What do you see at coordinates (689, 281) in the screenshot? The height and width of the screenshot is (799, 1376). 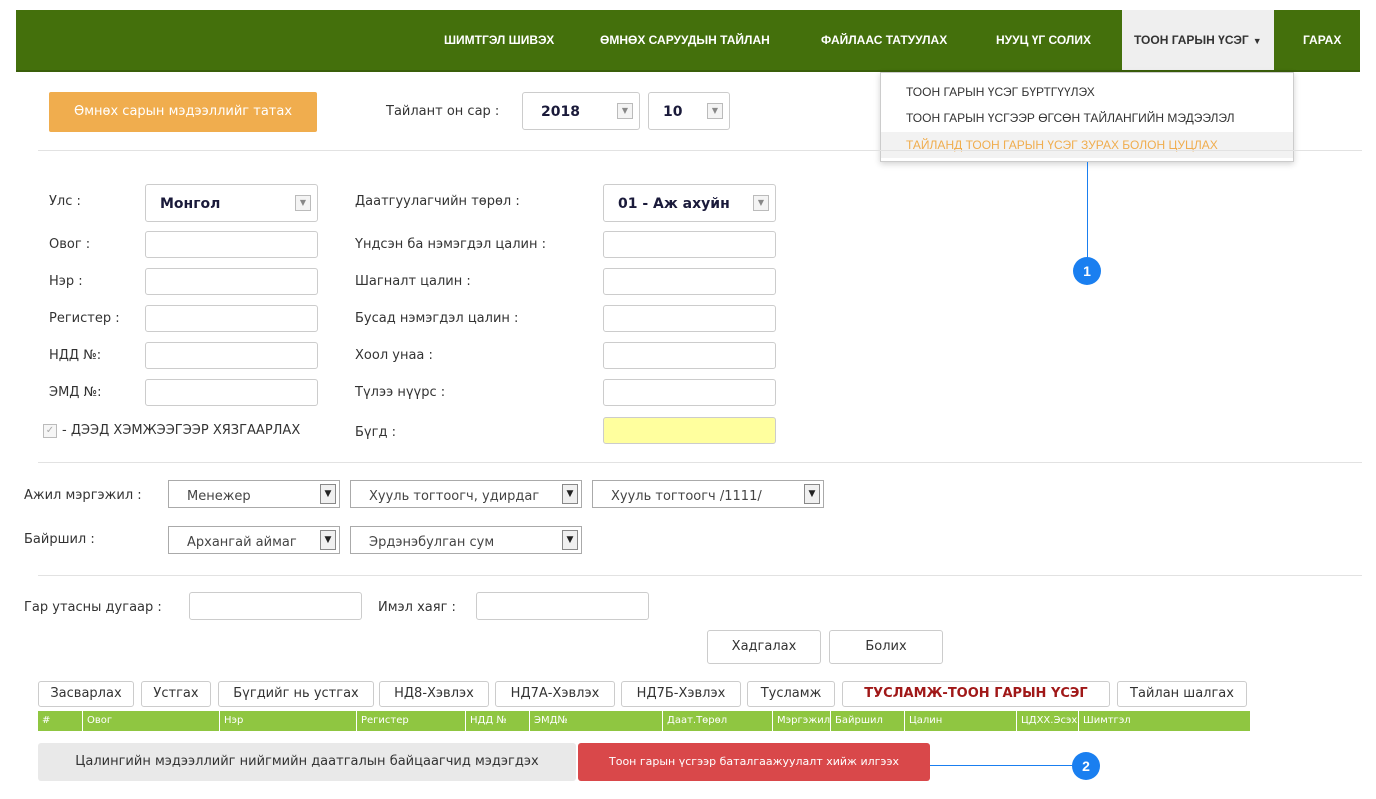 I see `bonus-salary-input` at bounding box center [689, 281].